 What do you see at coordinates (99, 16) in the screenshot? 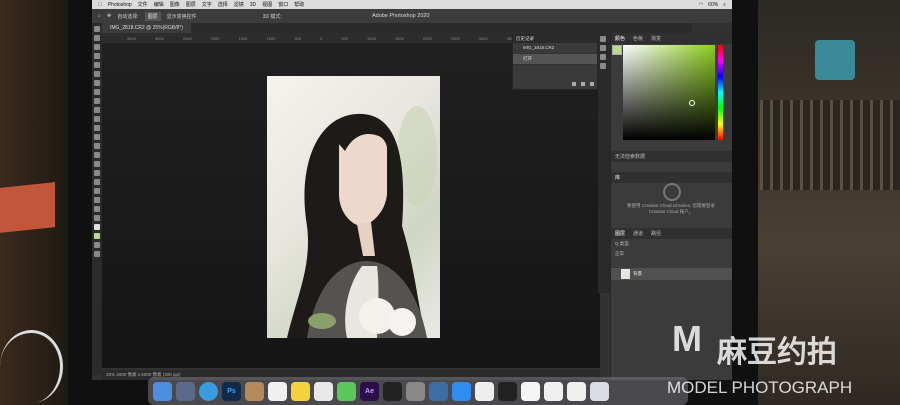
I see `home-icon: ⌂` at bounding box center [99, 16].